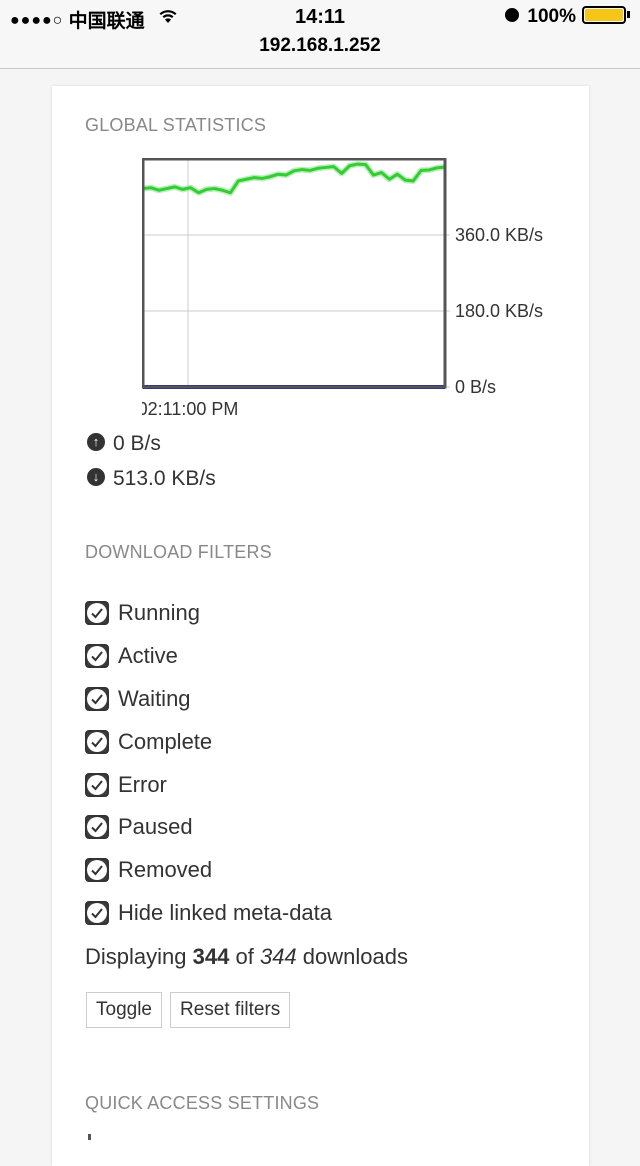 Image resolution: width=640 pixels, height=1166 pixels. I want to click on download-arrow-icon: ↓, so click(96, 477).